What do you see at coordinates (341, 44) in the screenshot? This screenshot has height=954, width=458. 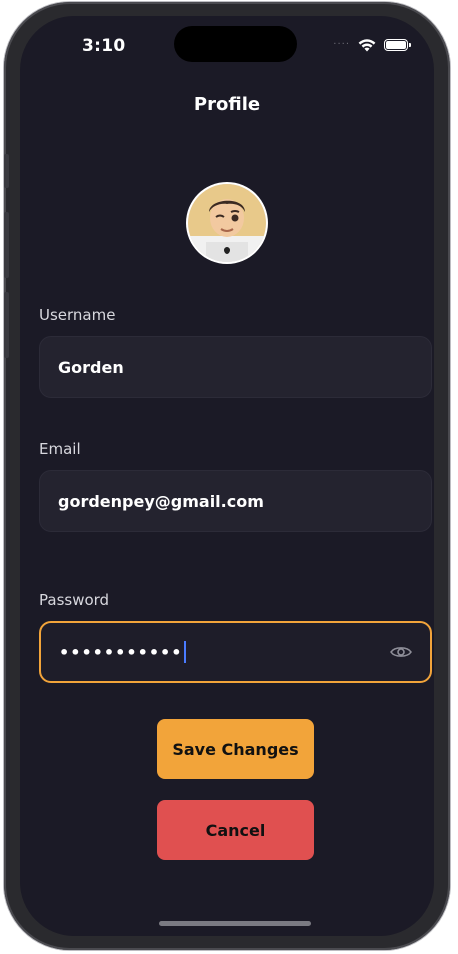 I see `signal-dots-icon: ····` at bounding box center [341, 44].